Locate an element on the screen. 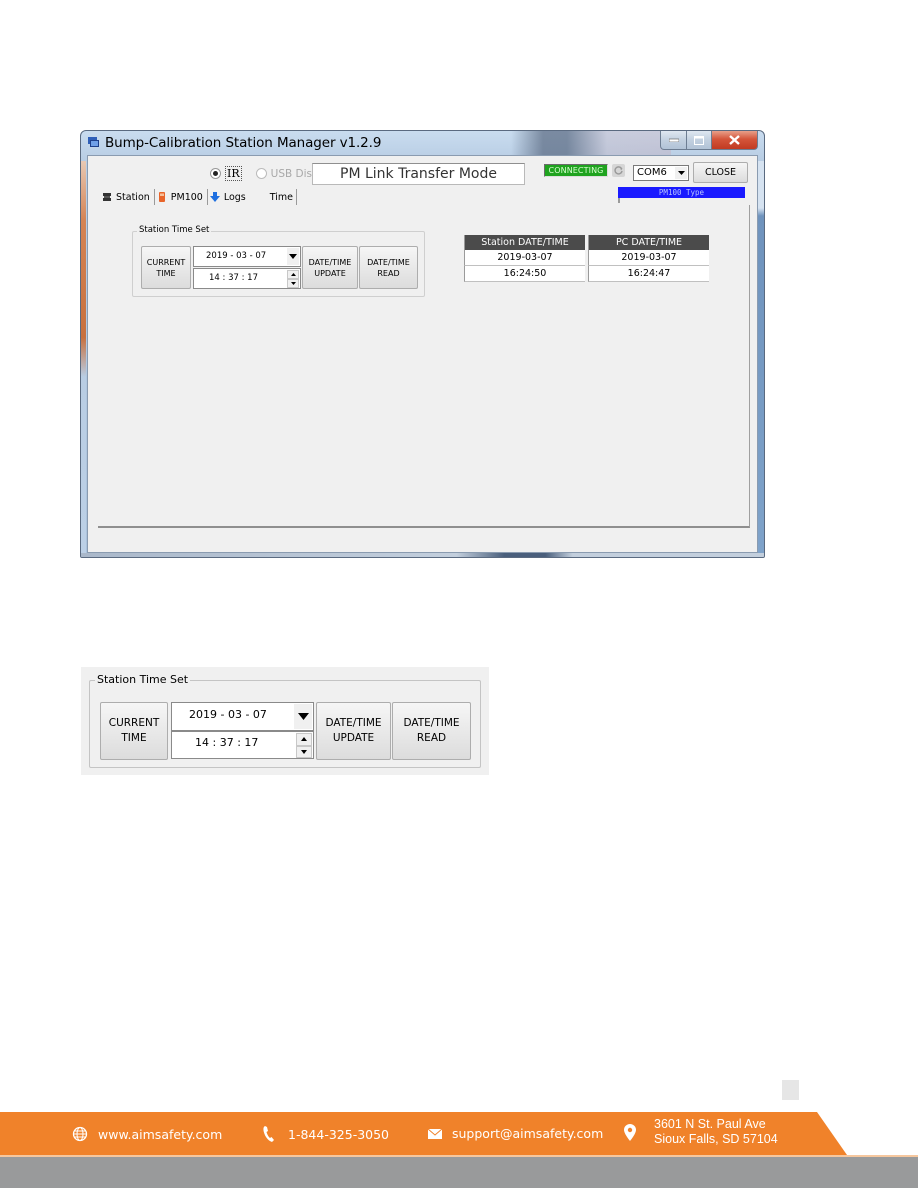  close-icon is located at coordinates (734, 140).